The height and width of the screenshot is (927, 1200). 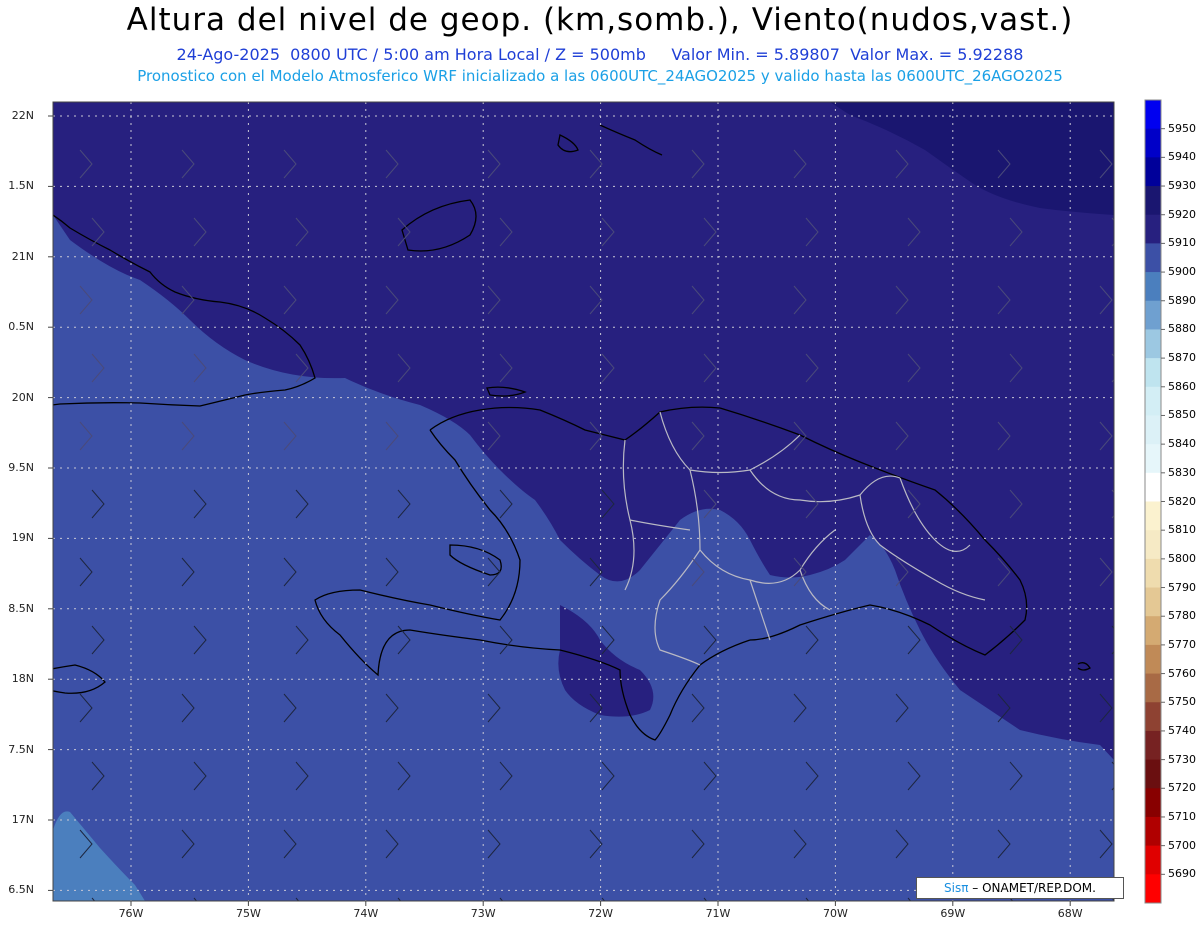 What do you see at coordinates (22, 819) in the screenshot?
I see `lat-label: 17N` at bounding box center [22, 819].